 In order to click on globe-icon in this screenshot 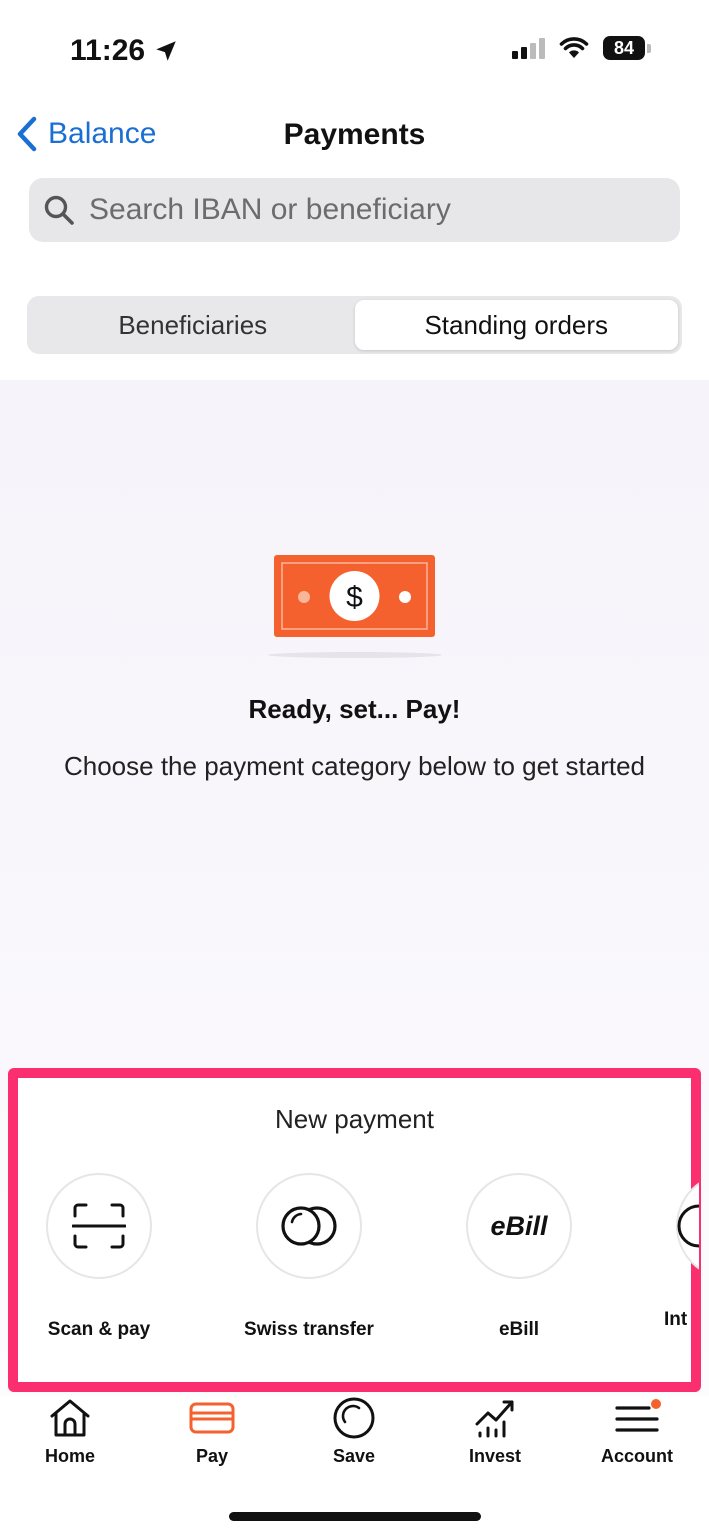, I will do `click(688, 1226)`.